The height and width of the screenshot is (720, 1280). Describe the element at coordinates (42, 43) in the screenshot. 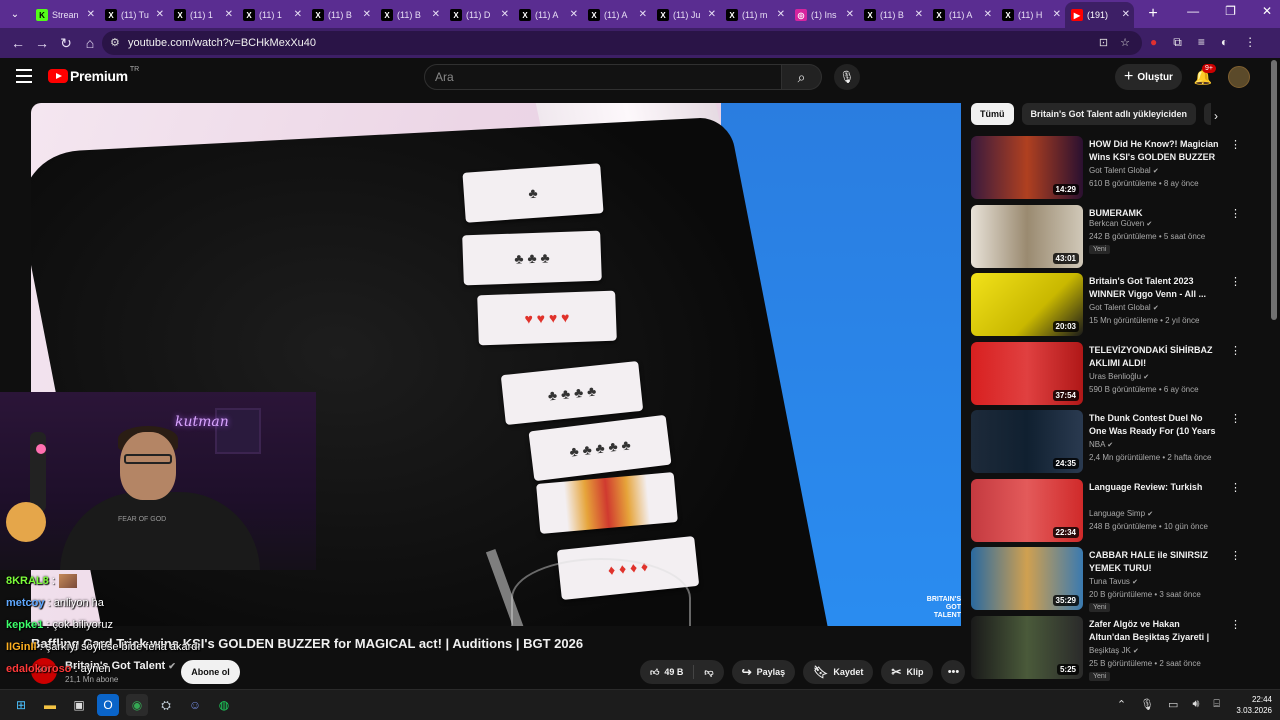

I see `forward-icon: →` at that location.